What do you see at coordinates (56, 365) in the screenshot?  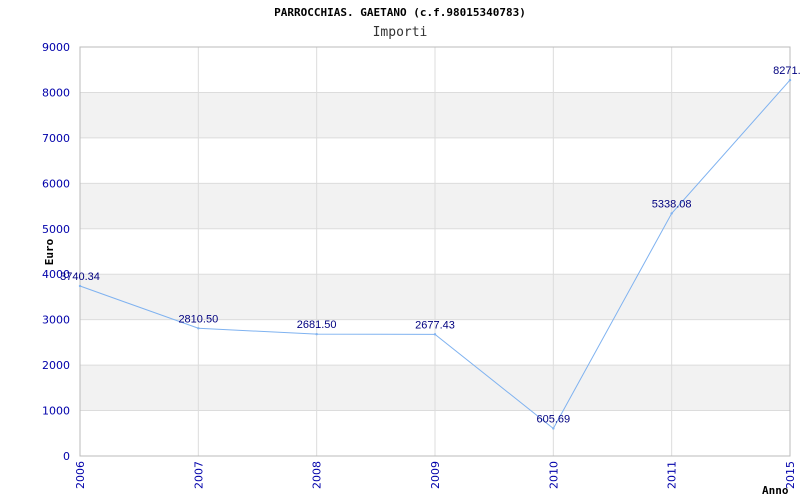 I see `y-tick-label: 2000` at bounding box center [56, 365].